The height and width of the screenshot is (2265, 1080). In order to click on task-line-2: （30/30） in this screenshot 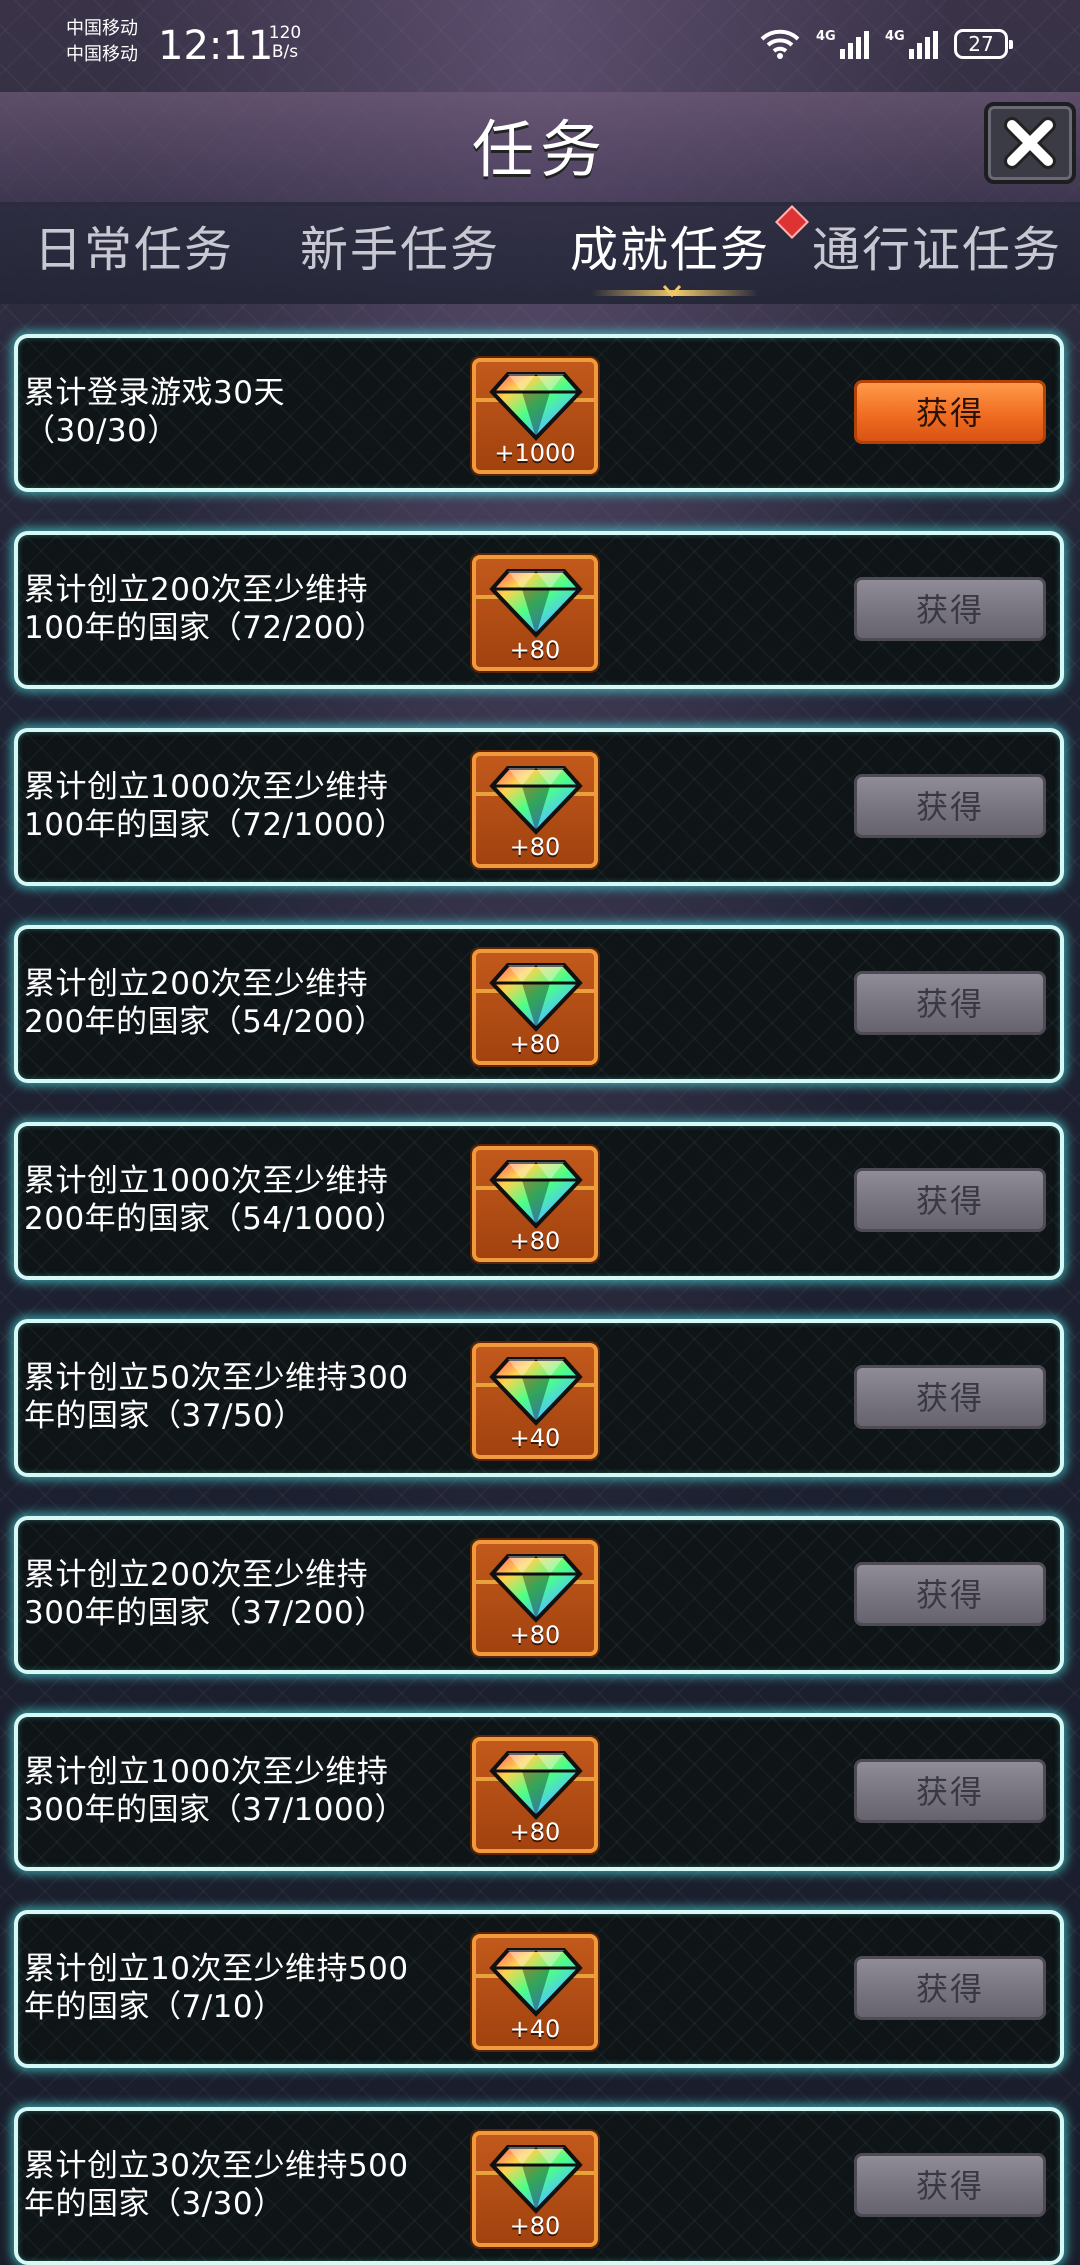, I will do `click(101, 431)`.